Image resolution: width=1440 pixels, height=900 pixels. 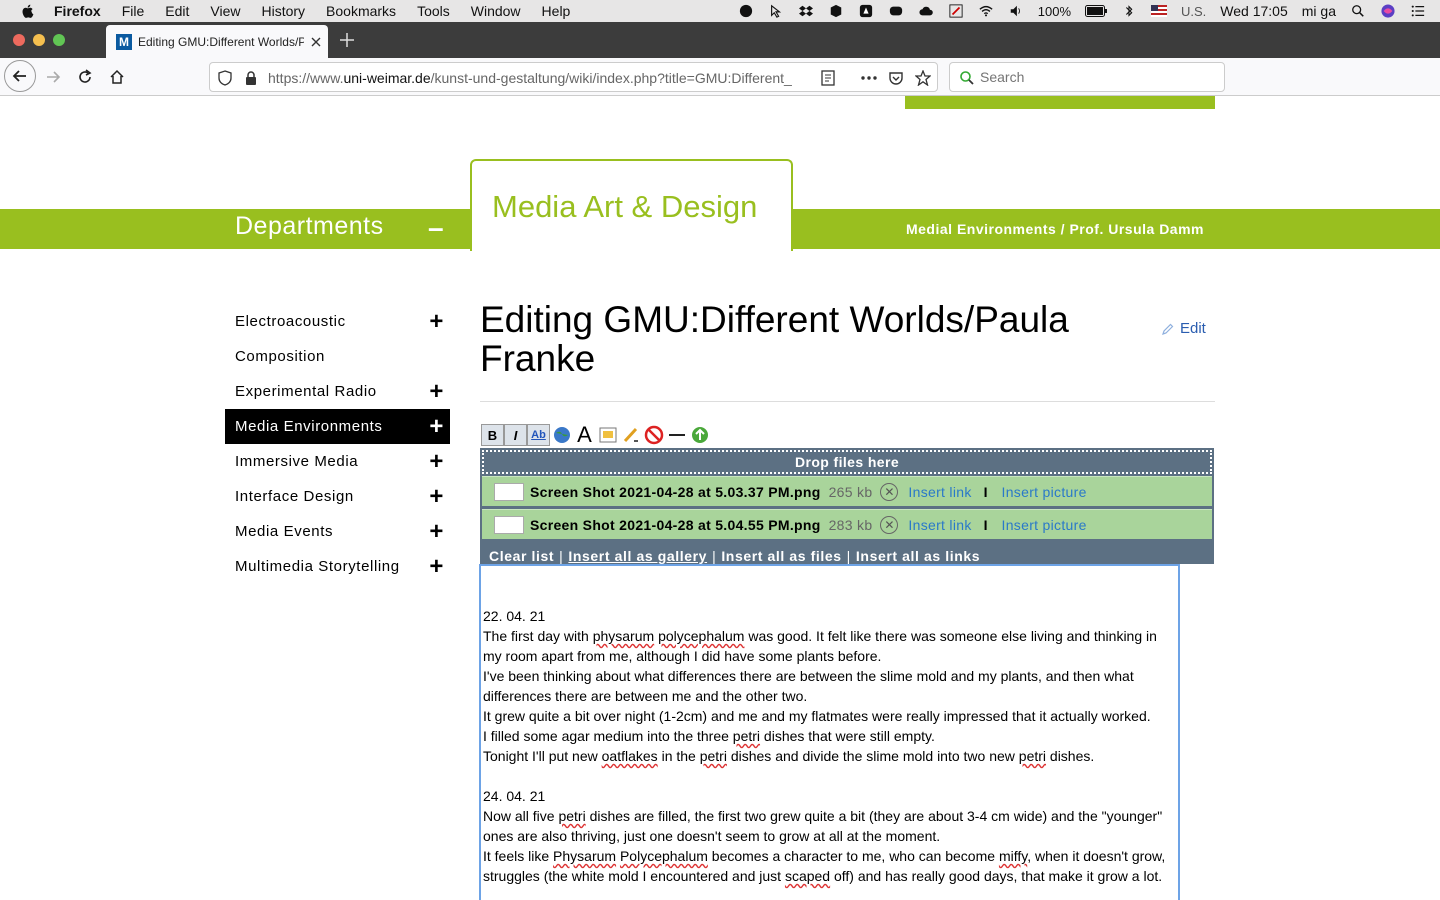 What do you see at coordinates (676, 435) in the screenshot?
I see `horizontal-line-button` at bounding box center [676, 435].